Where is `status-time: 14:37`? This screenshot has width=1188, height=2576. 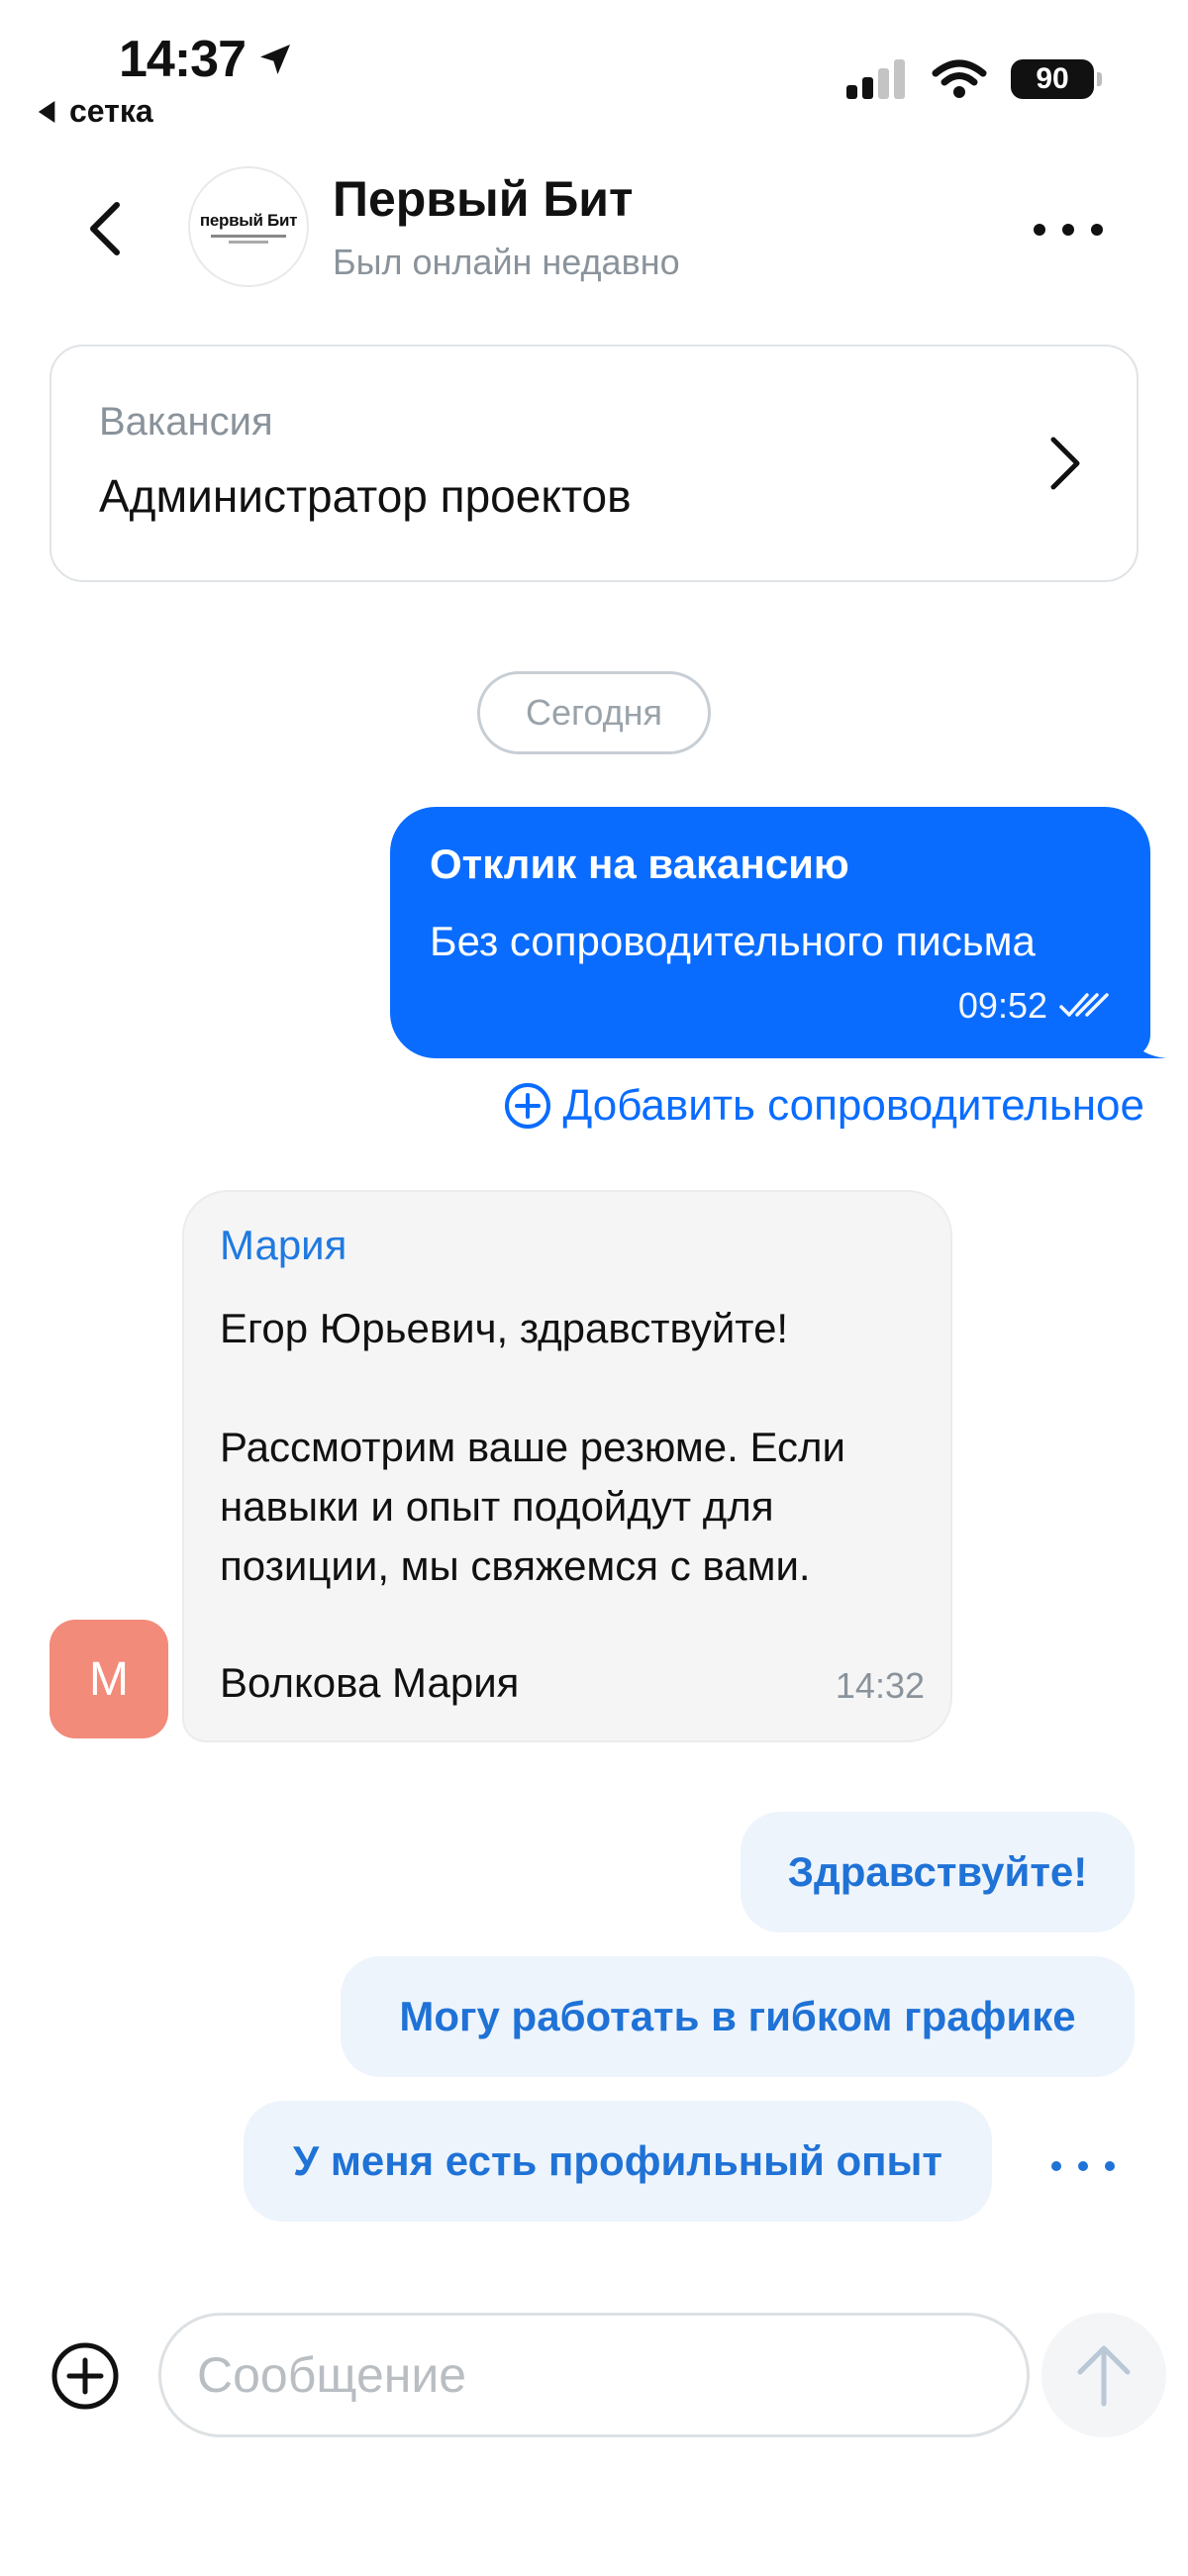 status-time: 14:37 is located at coordinates (207, 60).